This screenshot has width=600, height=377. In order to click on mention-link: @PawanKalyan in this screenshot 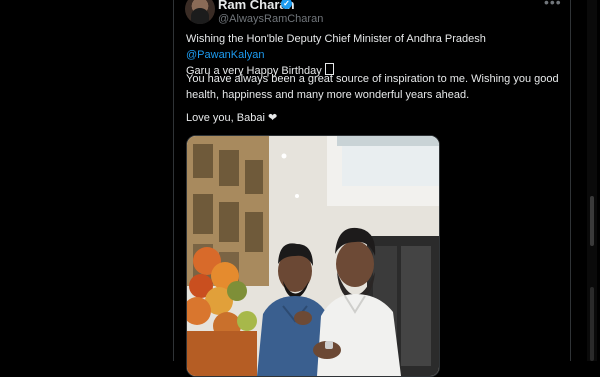, I will do `click(225, 55)`.